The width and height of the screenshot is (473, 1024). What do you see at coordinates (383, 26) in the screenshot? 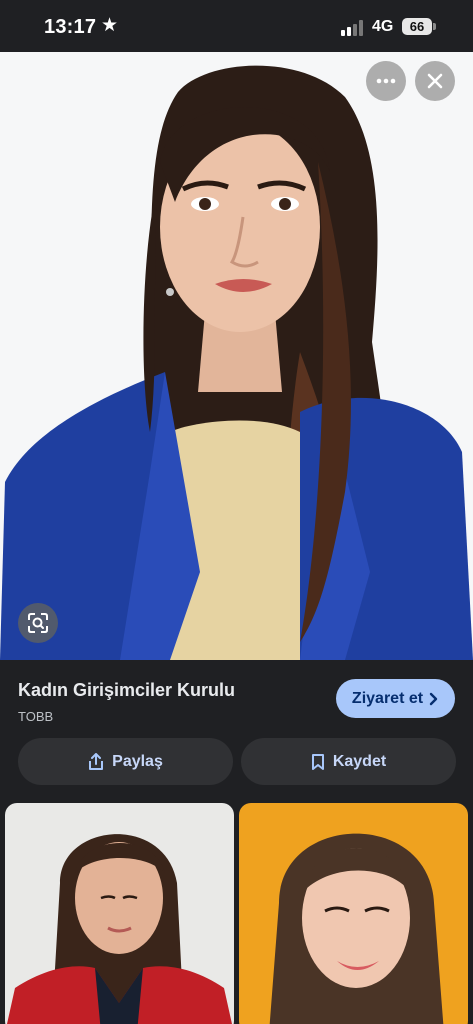
I see `network-type: 4G` at bounding box center [383, 26].